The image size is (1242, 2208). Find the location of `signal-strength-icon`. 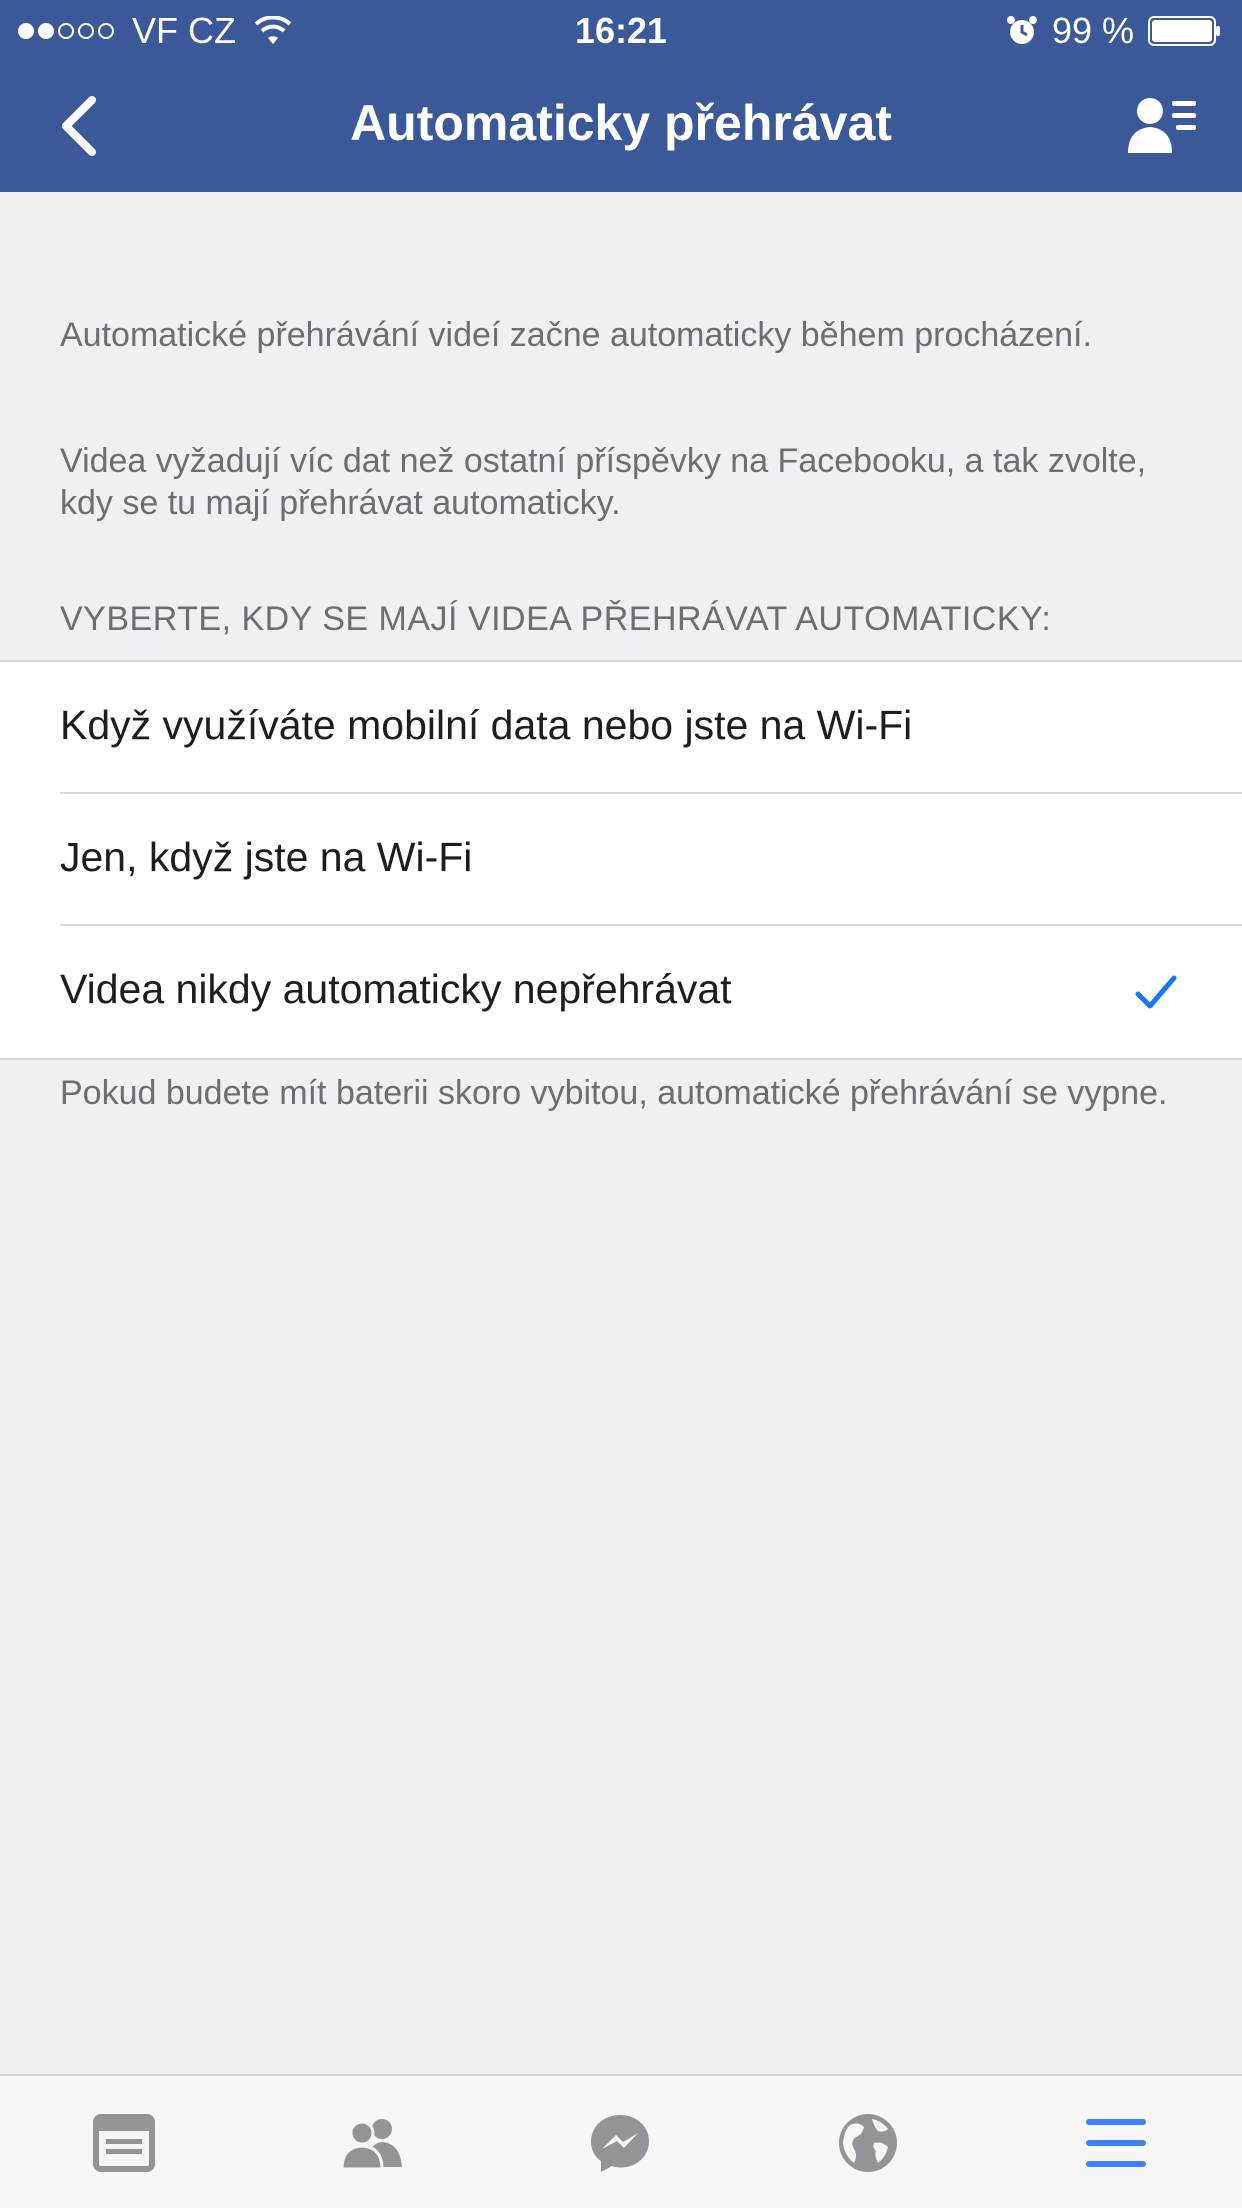

signal-strength-icon is located at coordinates (66, 31).